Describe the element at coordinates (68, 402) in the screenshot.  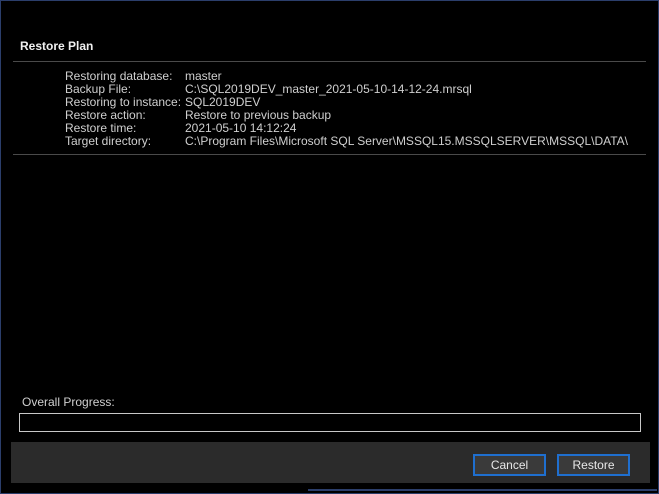
I see `progress-label: Overall Progress:` at that location.